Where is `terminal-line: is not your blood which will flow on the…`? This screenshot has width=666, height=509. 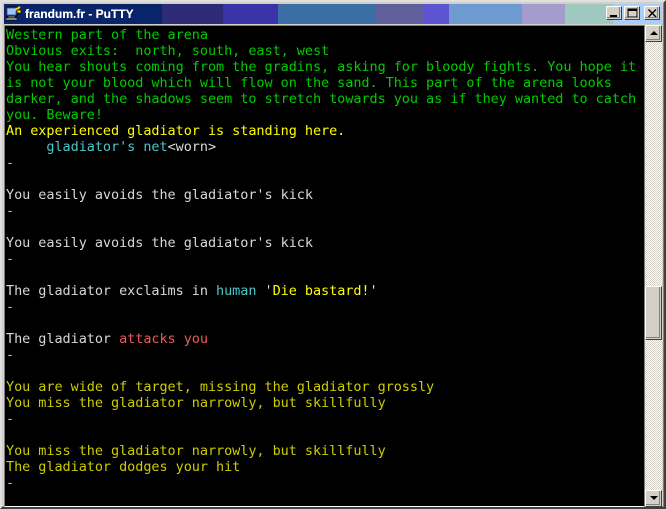
terminal-line: is not your blood which will flow on the… is located at coordinates (325, 83).